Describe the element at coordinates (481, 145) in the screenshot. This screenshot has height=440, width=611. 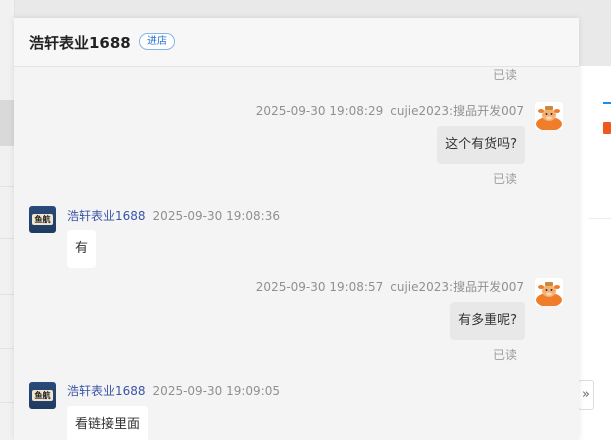
I see `outgoing-message-bubble: 这个有货吗?` at that location.